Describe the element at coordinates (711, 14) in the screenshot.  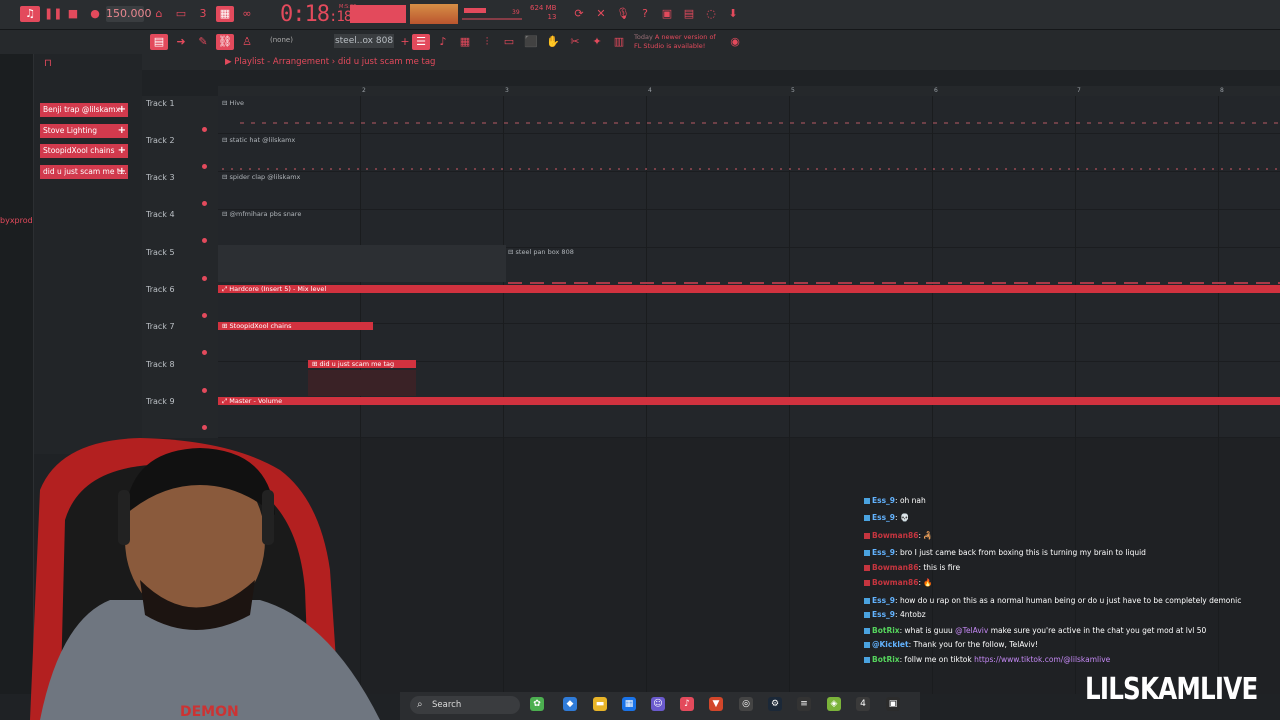
I see `chat-icon: ◌` at that location.